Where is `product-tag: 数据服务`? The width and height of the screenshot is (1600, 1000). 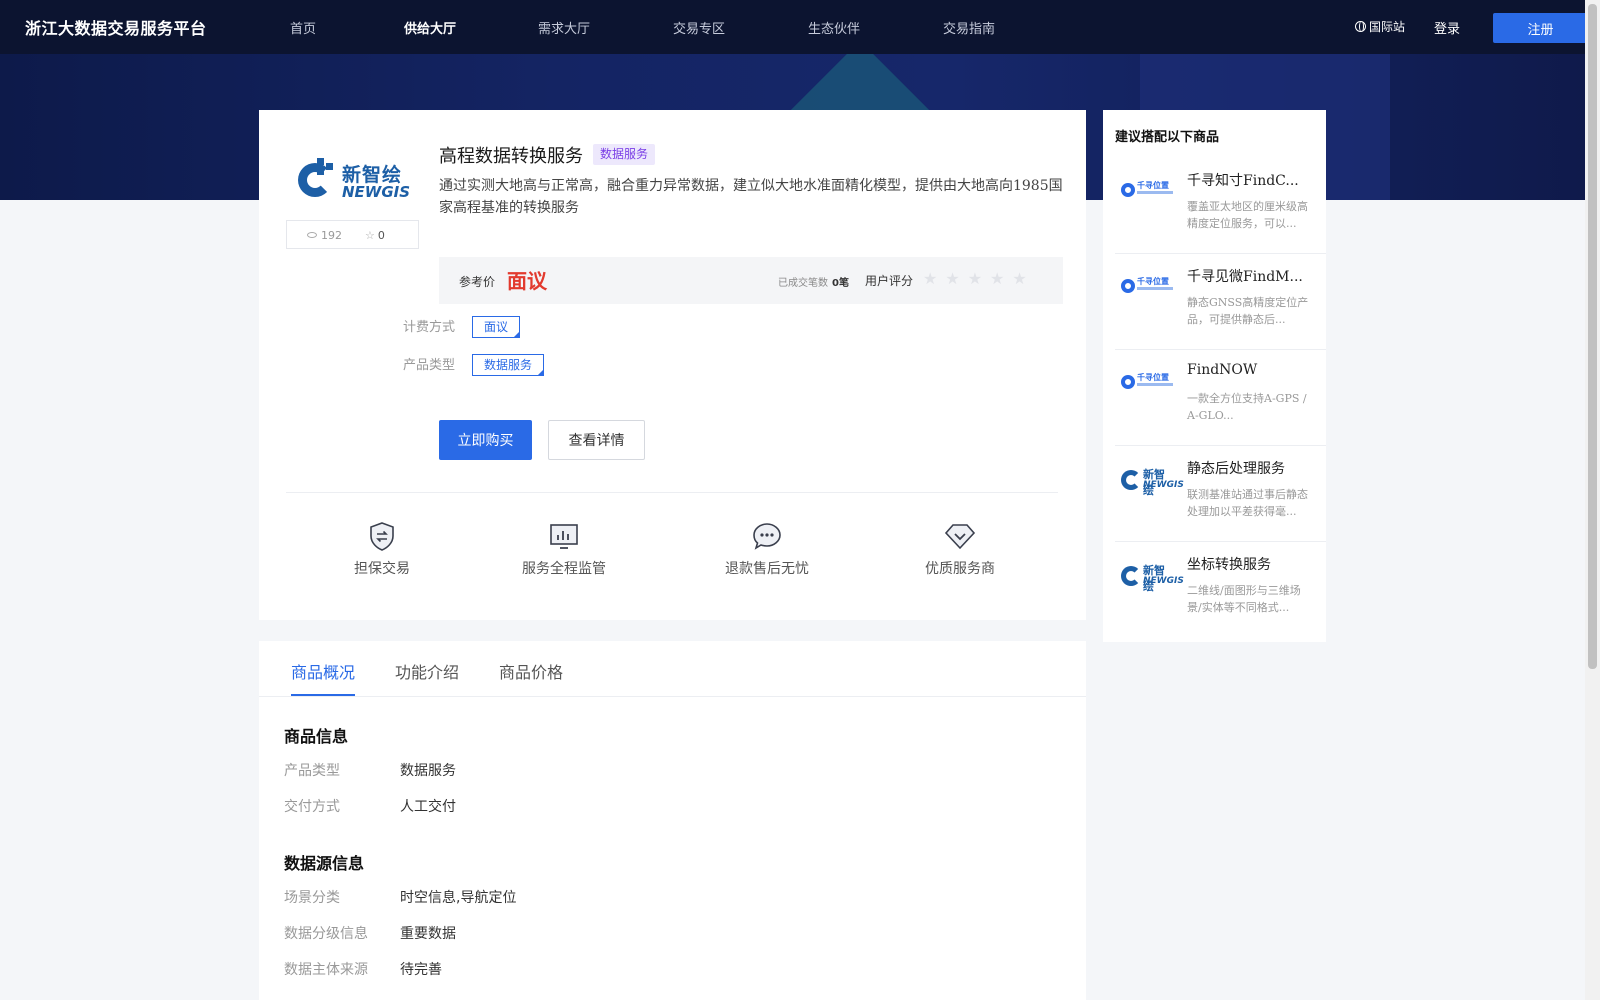 product-tag: 数据服务 is located at coordinates (624, 154).